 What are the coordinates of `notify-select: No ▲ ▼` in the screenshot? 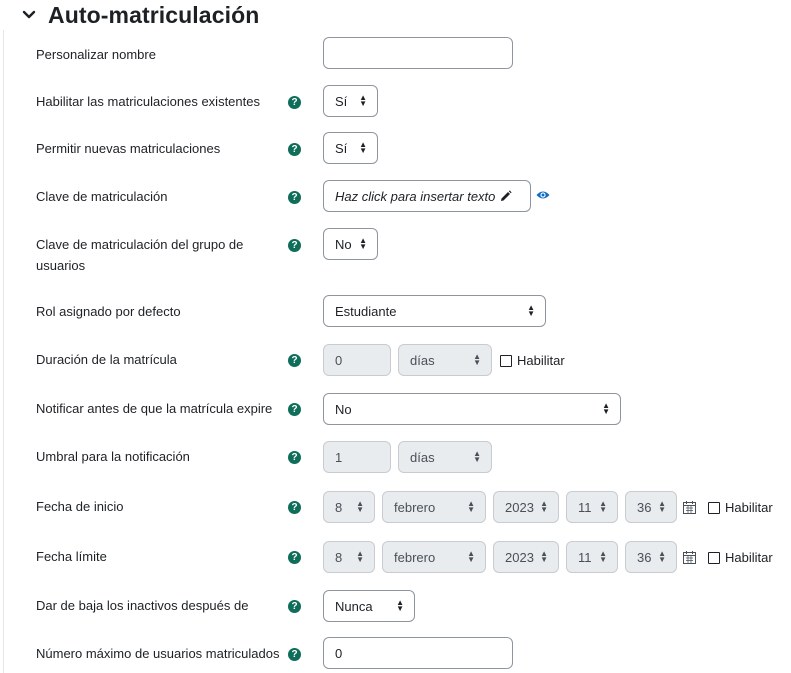 It's located at (472, 409).